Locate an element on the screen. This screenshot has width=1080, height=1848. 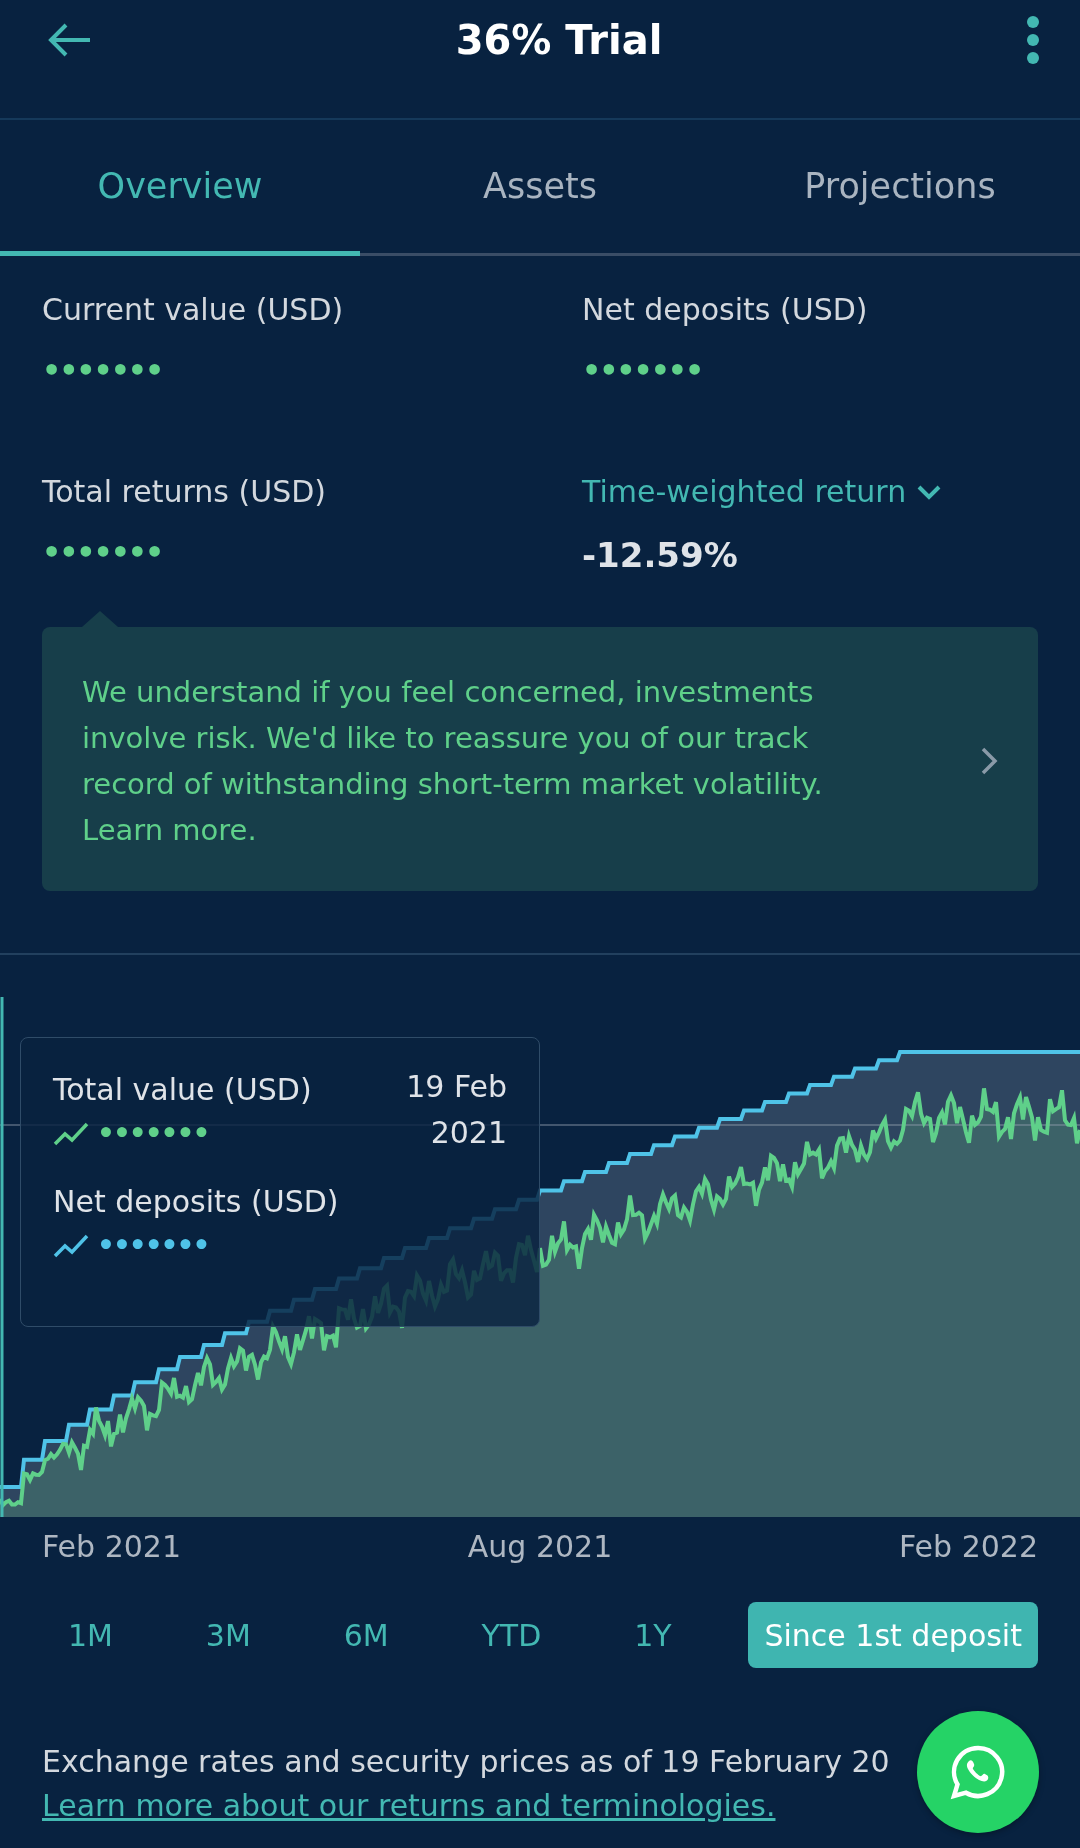
period-button: 1M is located at coordinates (90, 1635).